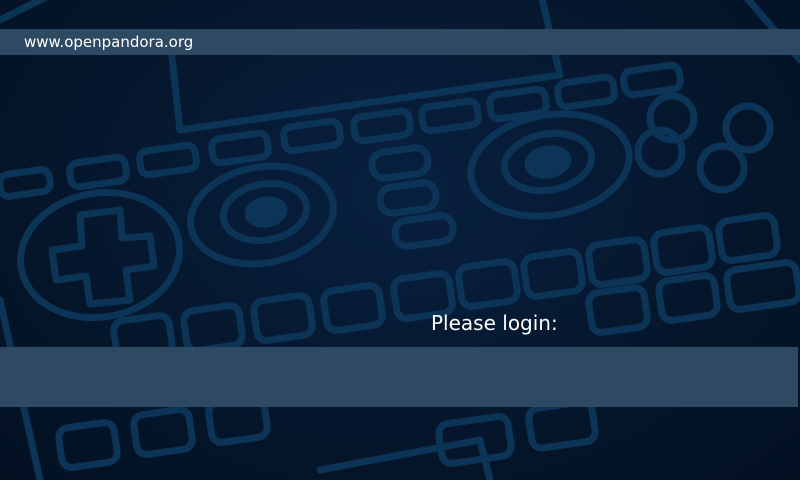 The image size is (800, 480). Describe the element at coordinates (399, 377) in the screenshot. I see `login-input` at that location.